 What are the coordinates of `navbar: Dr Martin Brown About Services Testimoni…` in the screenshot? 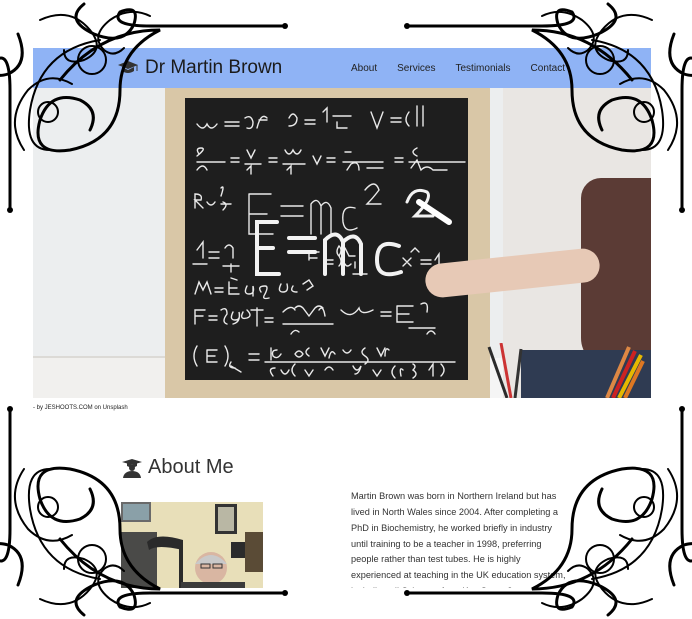 It's located at (342, 68).